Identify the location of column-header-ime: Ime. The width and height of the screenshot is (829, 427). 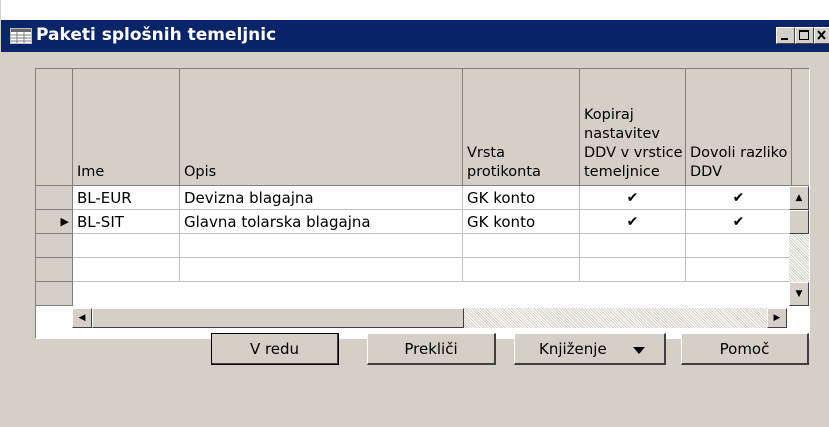
(126, 127).